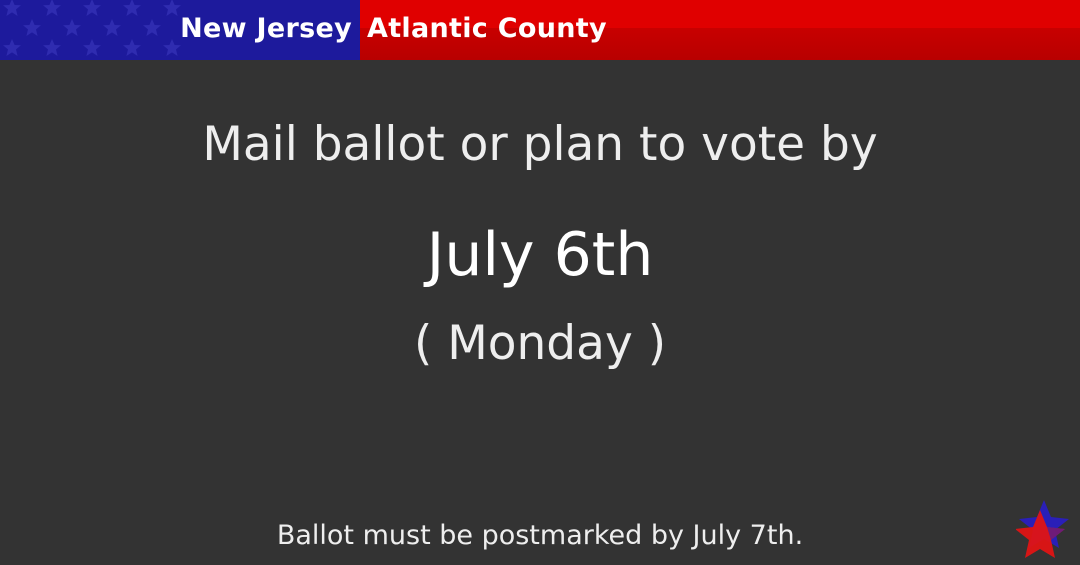  I want to click on state-banner: New Jersey, so click(180, 30).